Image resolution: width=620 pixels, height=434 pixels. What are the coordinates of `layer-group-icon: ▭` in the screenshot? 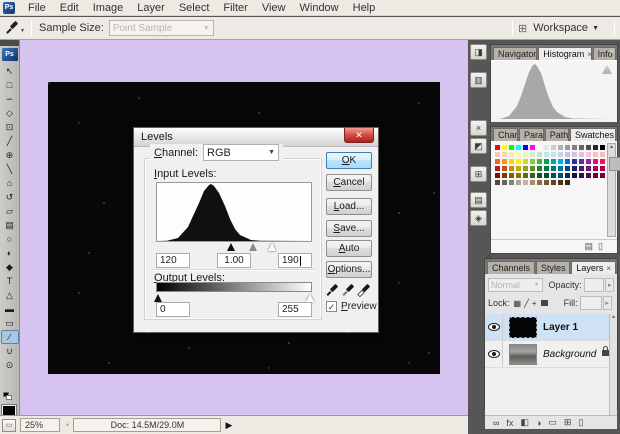 It's located at (552, 422).